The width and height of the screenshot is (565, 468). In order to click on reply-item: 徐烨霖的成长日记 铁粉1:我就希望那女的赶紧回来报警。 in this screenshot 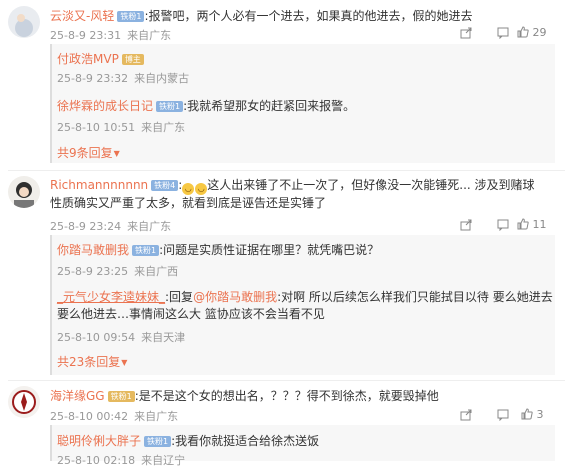, I will do `click(206, 105)`.